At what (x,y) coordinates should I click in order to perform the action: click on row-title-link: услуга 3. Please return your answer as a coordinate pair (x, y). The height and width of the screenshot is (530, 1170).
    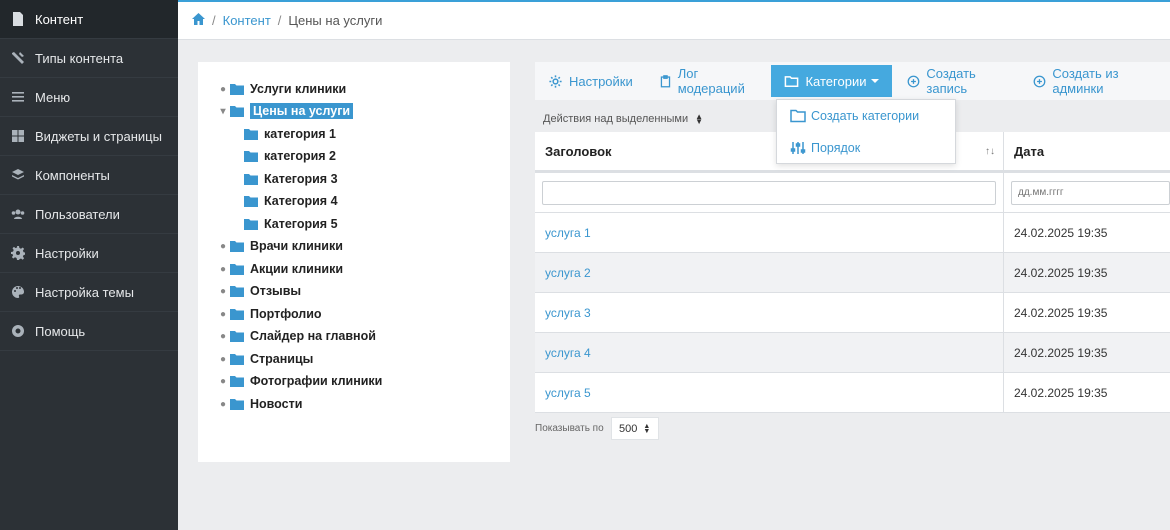
    Looking at the image, I should click on (769, 312).